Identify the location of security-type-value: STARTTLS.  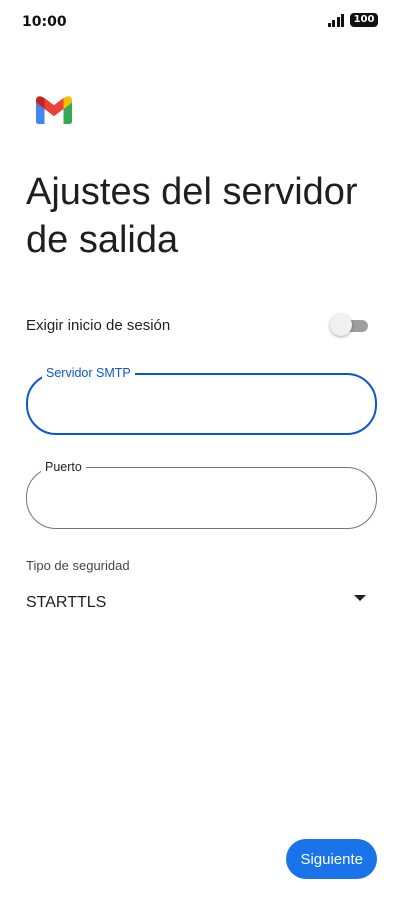
(66, 602).